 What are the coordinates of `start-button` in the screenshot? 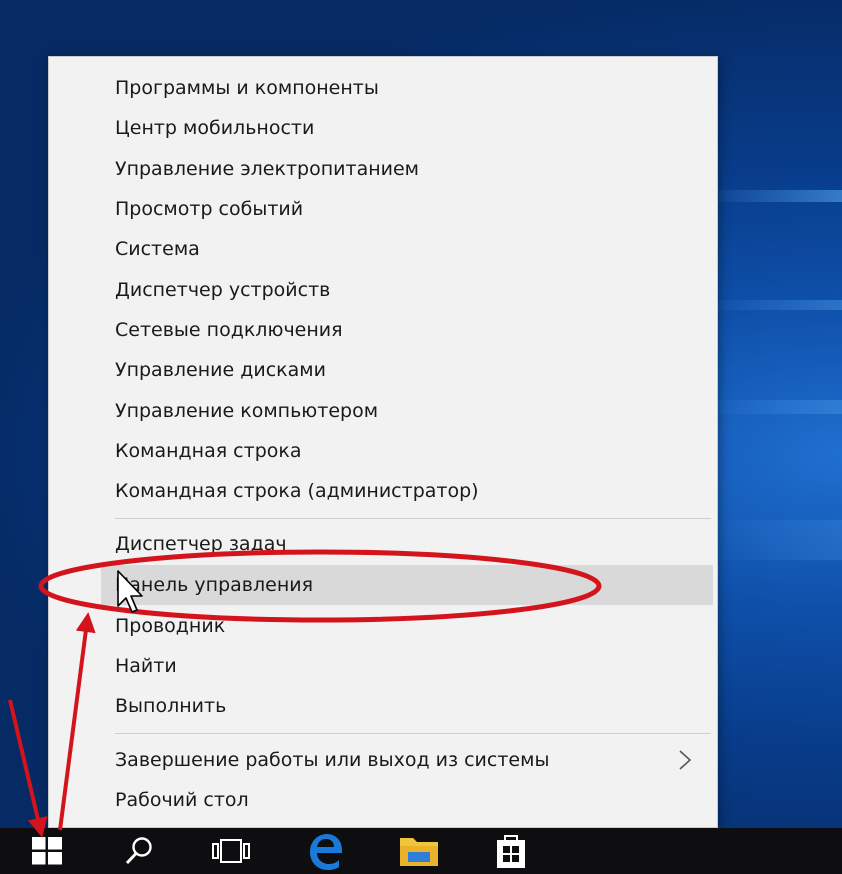 It's located at (47, 851).